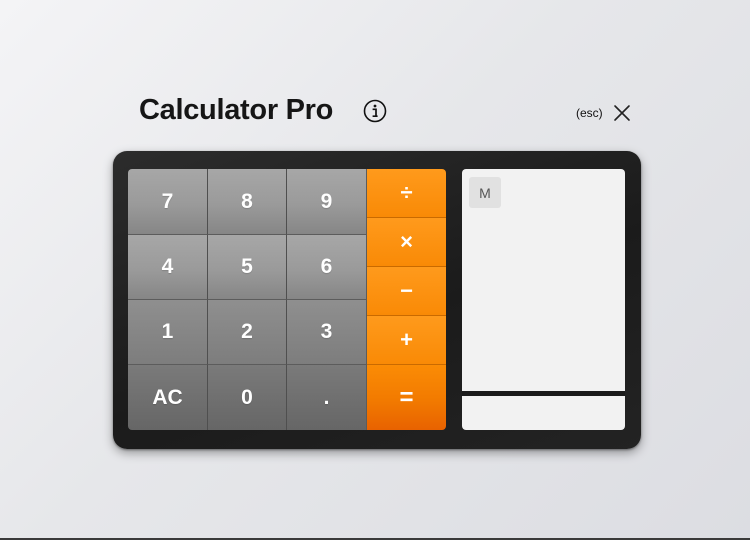 Image resolution: width=750 pixels, height=540 pixels. I want to click on history-tape: M, so click(543, 280).